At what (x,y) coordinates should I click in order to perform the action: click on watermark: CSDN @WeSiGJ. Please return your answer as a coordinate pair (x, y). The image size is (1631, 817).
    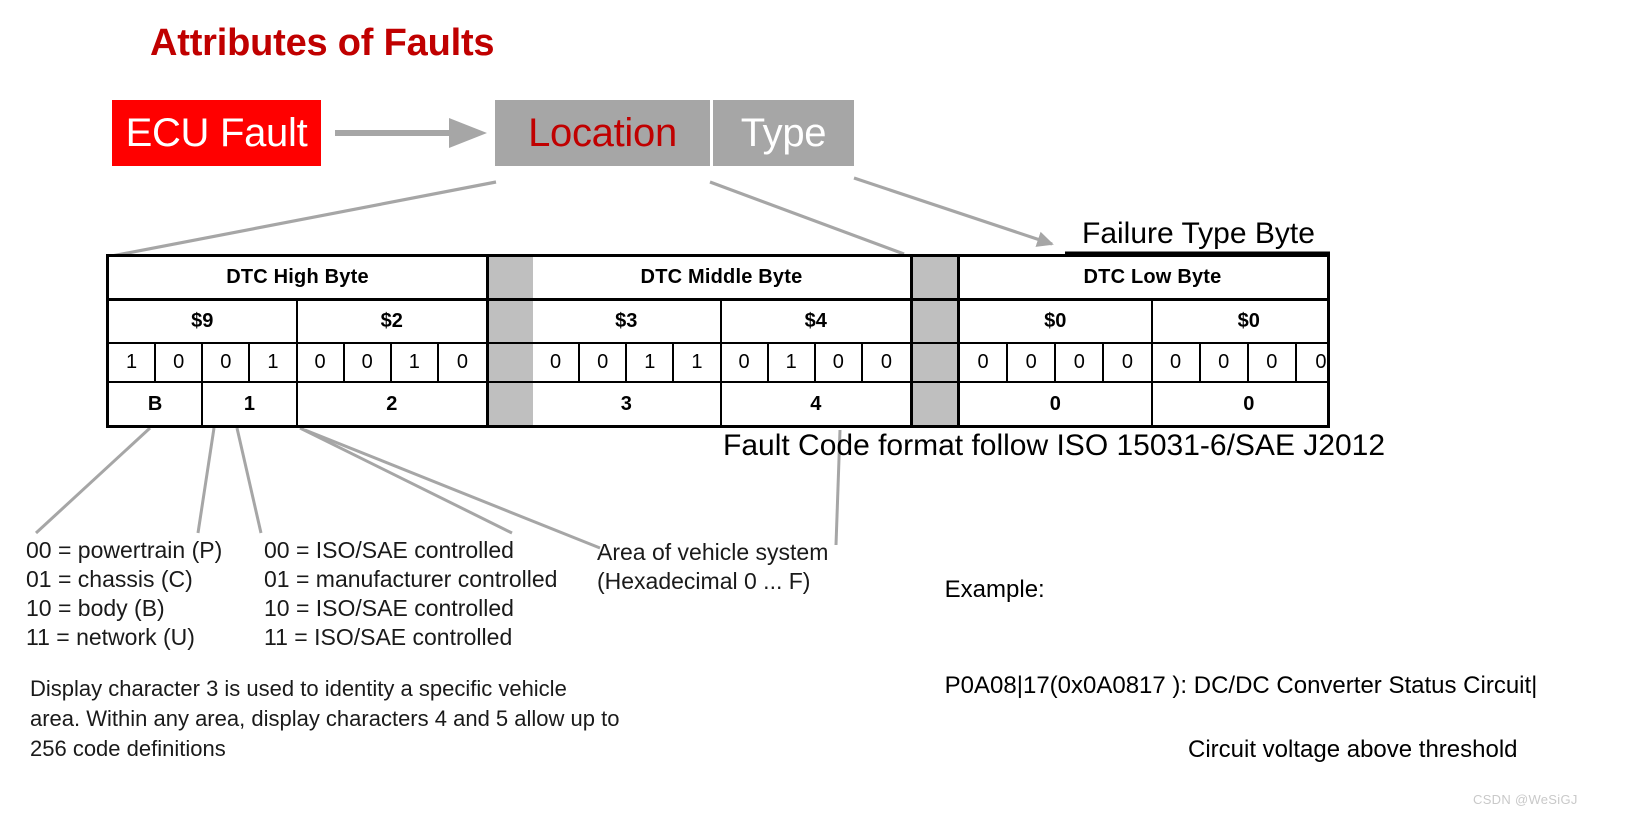
    Looking at the image, I should click on (1525, 799).